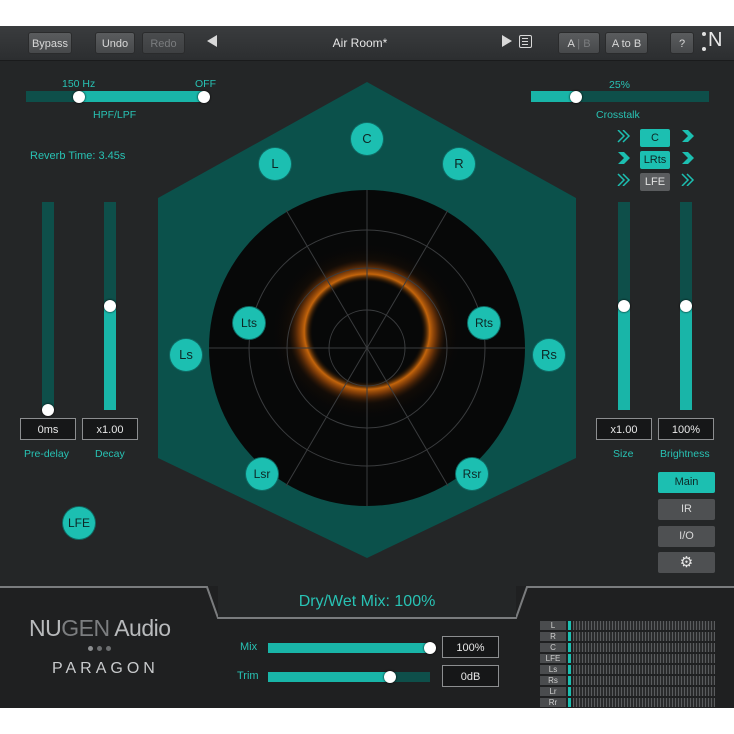  I want to click on nugen-audio-logo: NUGEN Audio, so click(100, 628).